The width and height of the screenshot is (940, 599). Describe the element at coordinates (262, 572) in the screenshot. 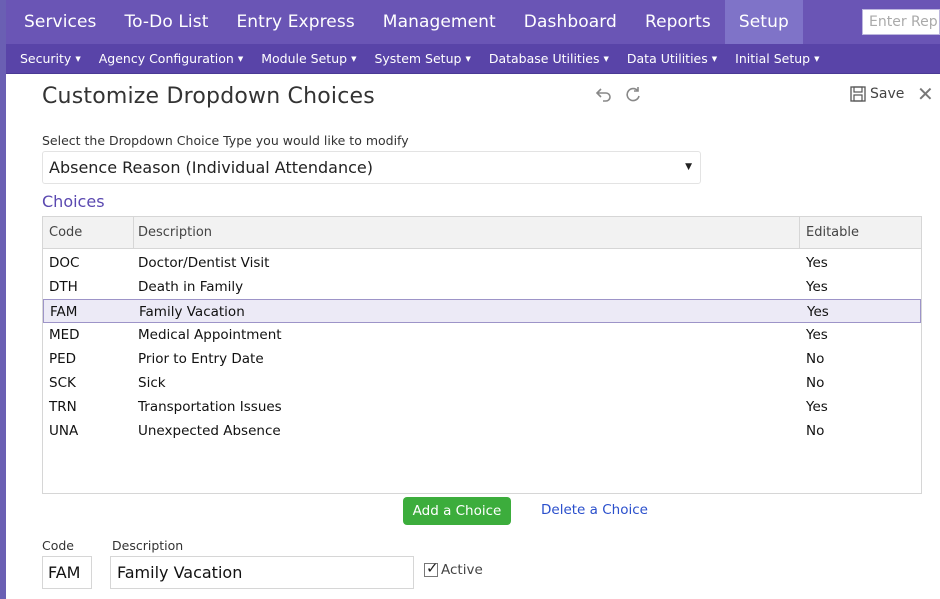

I see `description-field: Family Vacation` at that location.